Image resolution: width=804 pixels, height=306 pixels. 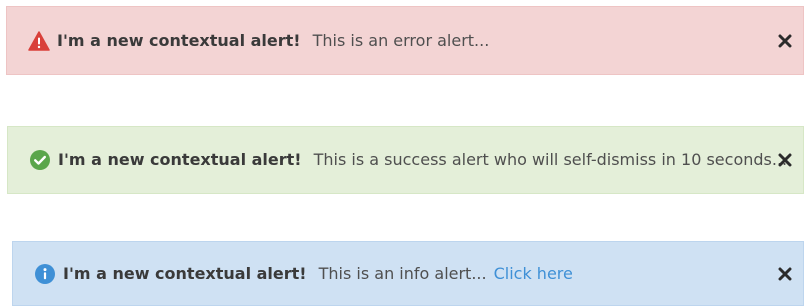 What do you see at coordinates (40, 160) in the screenshot?
I see `check-circle-icon` at bounding box center [40, 160].